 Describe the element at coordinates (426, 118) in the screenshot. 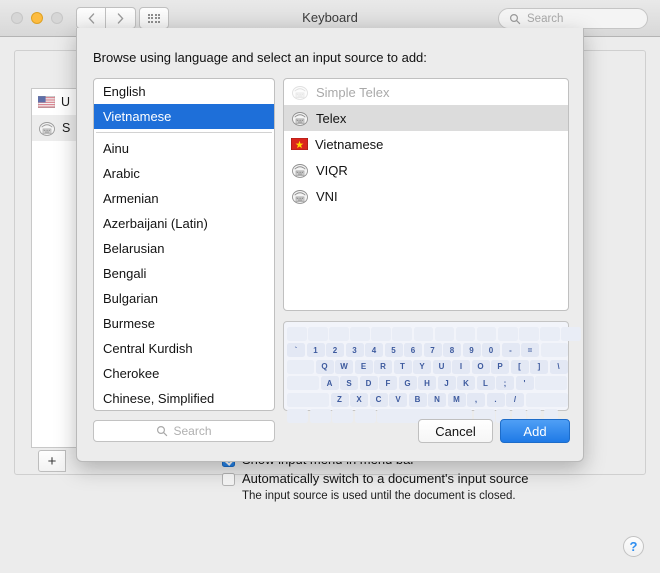

I see `input-source-item-telex: Telex` at that location.